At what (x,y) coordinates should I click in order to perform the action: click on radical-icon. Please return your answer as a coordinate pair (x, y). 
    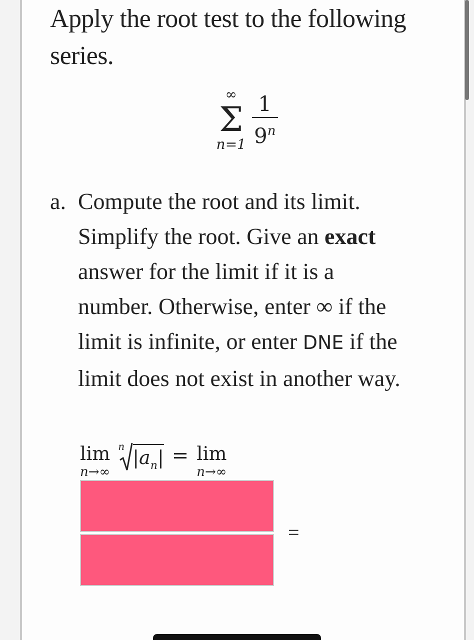
    Looking at the image, I should click on (125, 457).